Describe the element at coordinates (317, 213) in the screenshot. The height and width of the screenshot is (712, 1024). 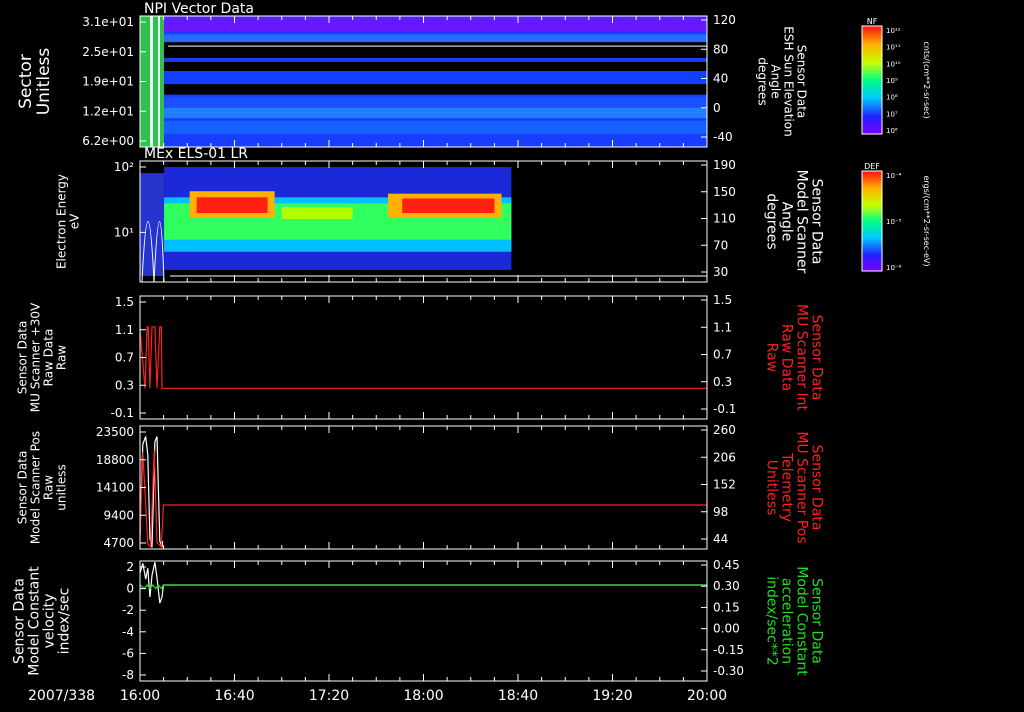
I see `els-mid-patch` at that location.